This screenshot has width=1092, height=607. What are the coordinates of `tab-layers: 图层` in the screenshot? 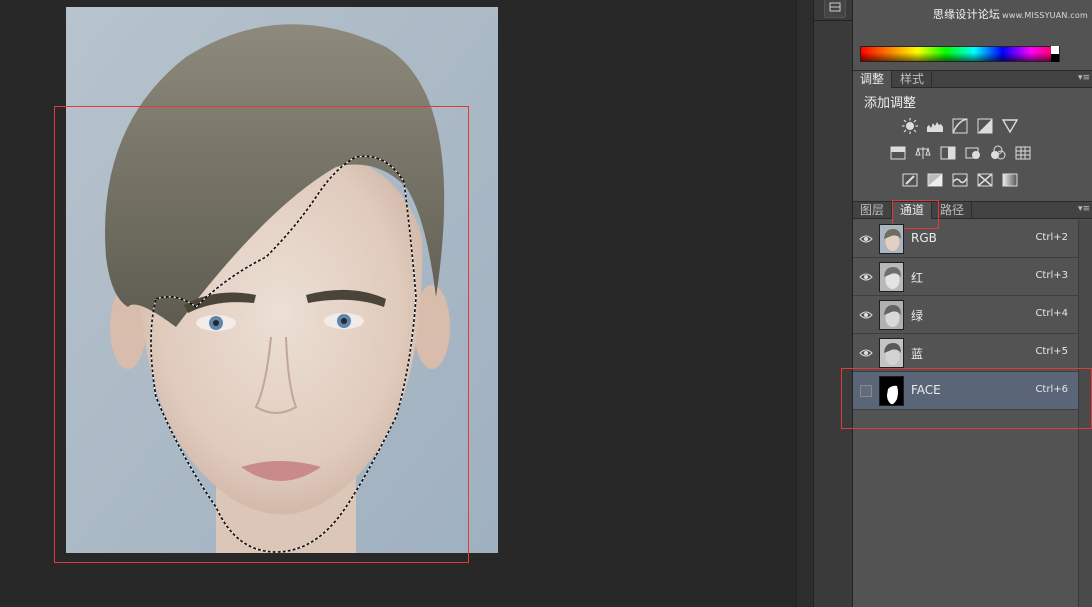 It's located at (873, 210).